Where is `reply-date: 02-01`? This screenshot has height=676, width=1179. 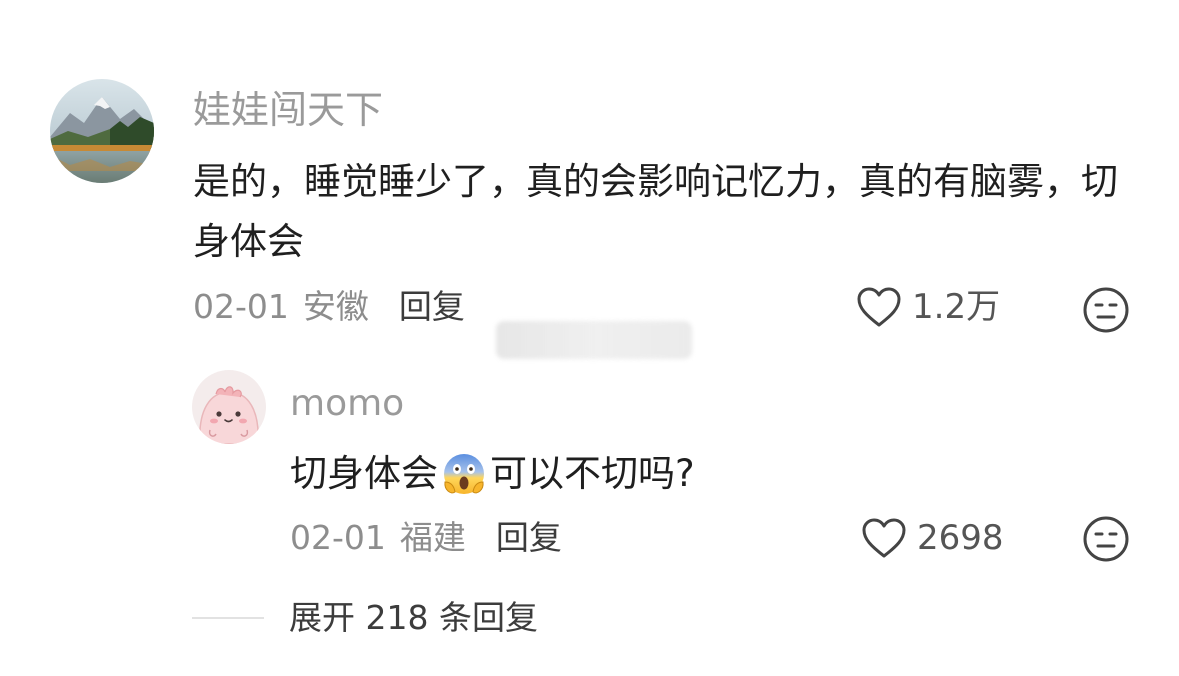 reply-date: 02-01 is located at coordinates (338, 537).